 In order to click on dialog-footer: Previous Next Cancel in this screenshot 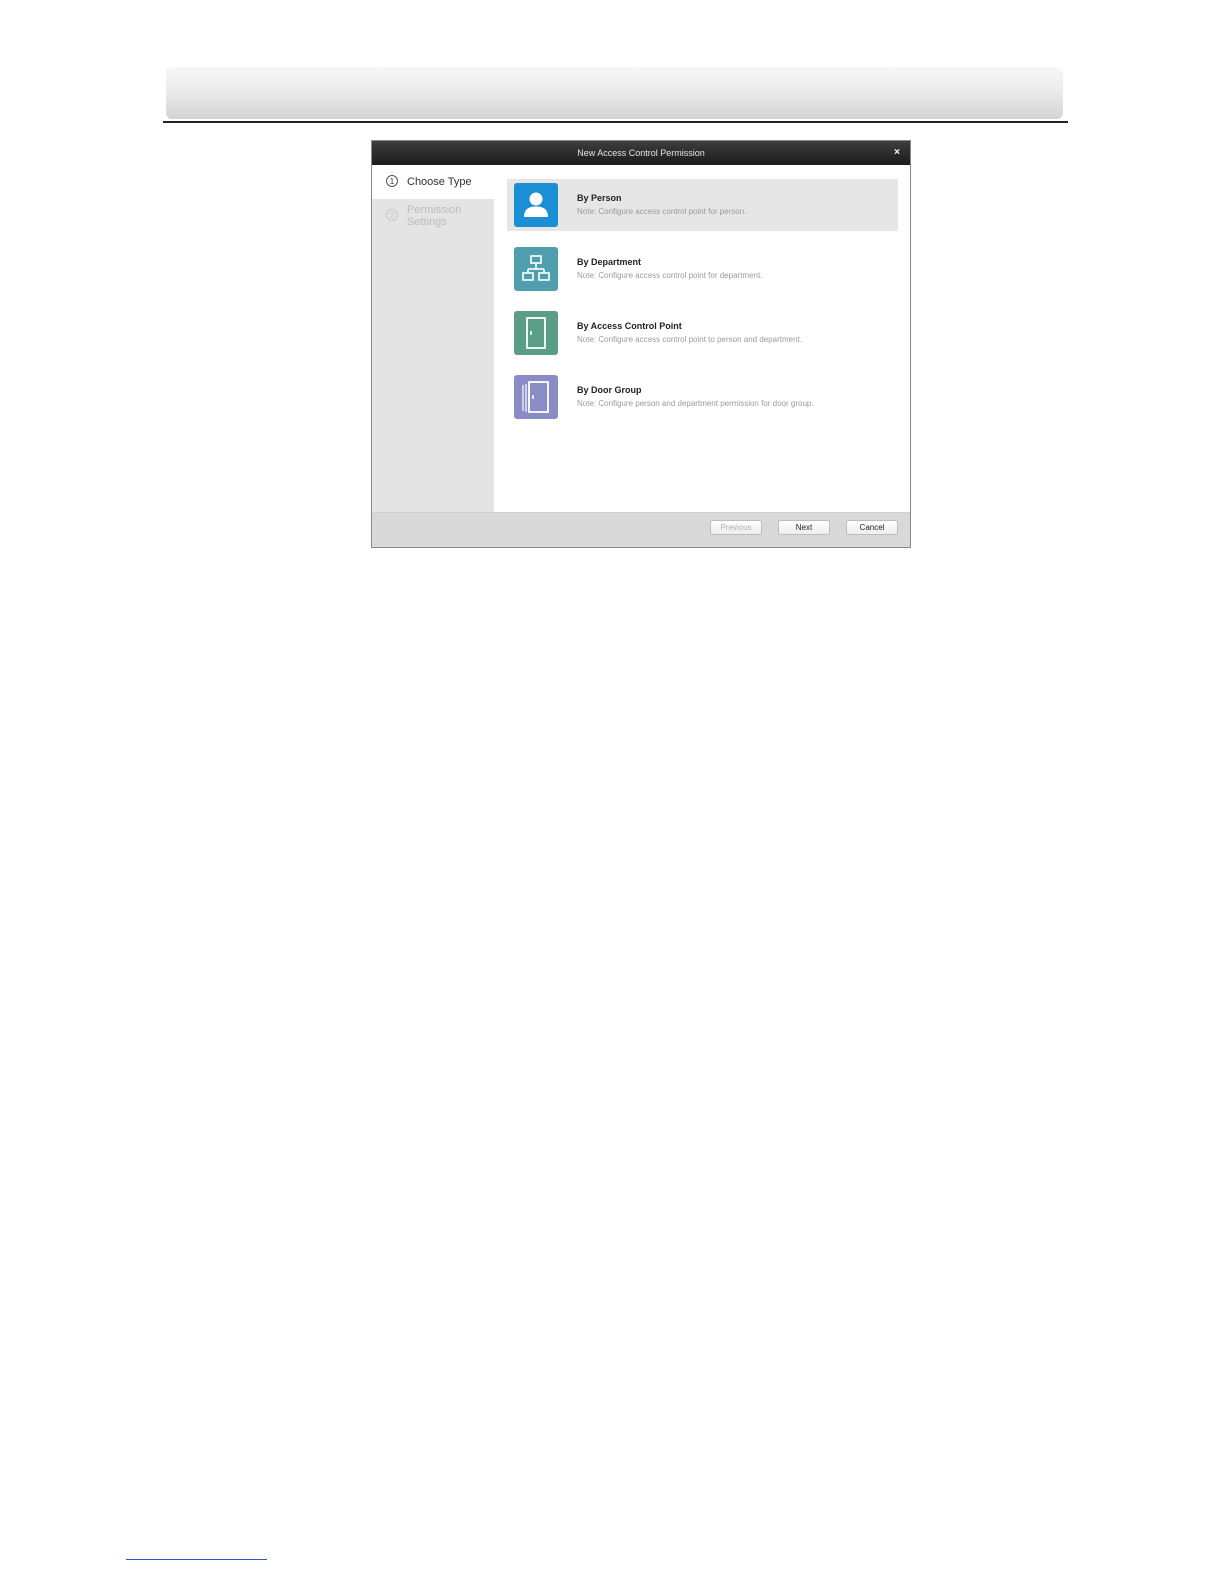, I will do `click(641, 529)`.